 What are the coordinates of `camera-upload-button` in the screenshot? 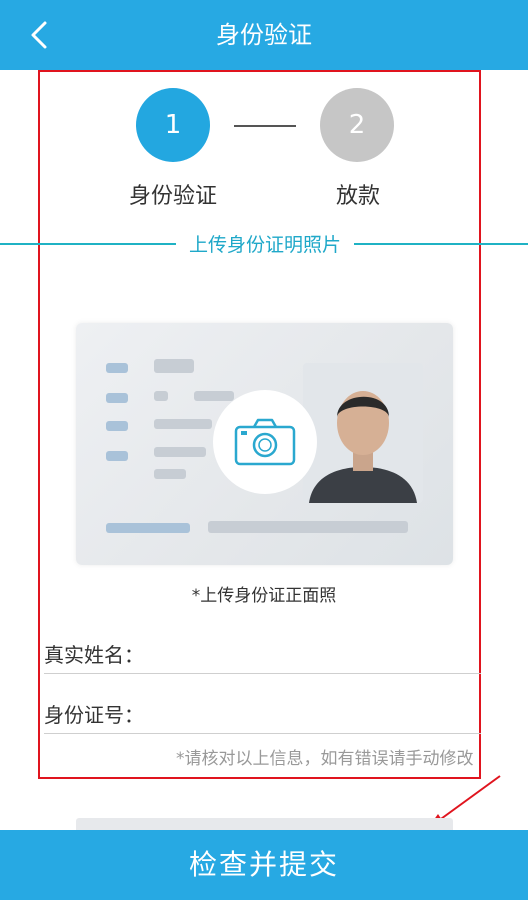 It's located at (265, 442).